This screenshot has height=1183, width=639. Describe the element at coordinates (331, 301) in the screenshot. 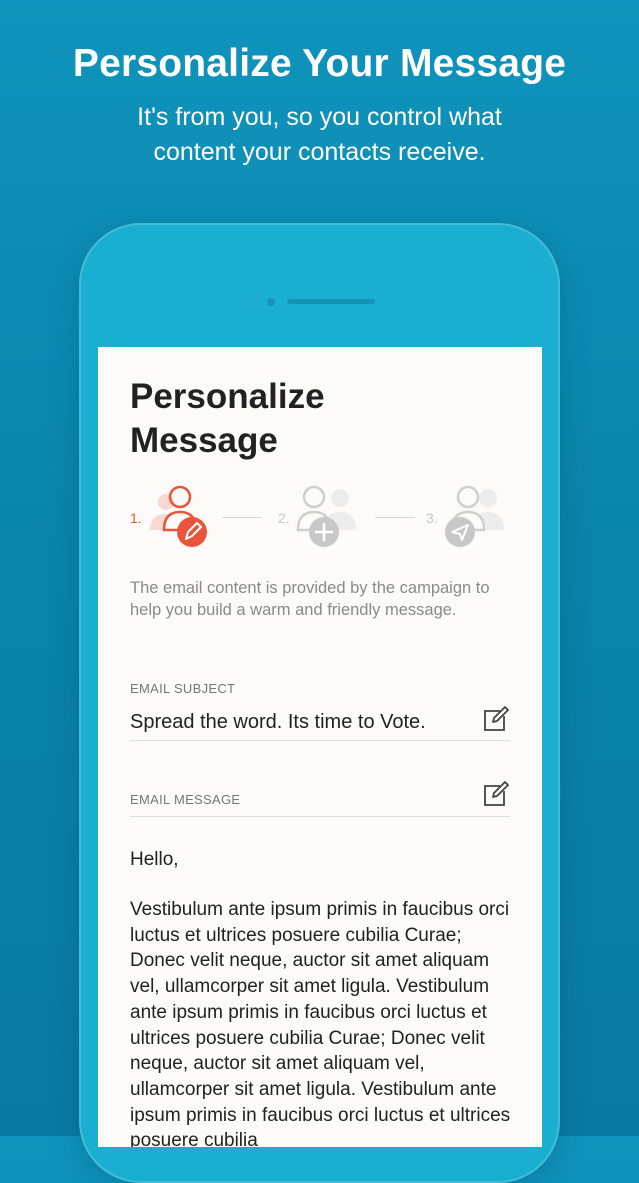

I see `phone-speaker` at that location.